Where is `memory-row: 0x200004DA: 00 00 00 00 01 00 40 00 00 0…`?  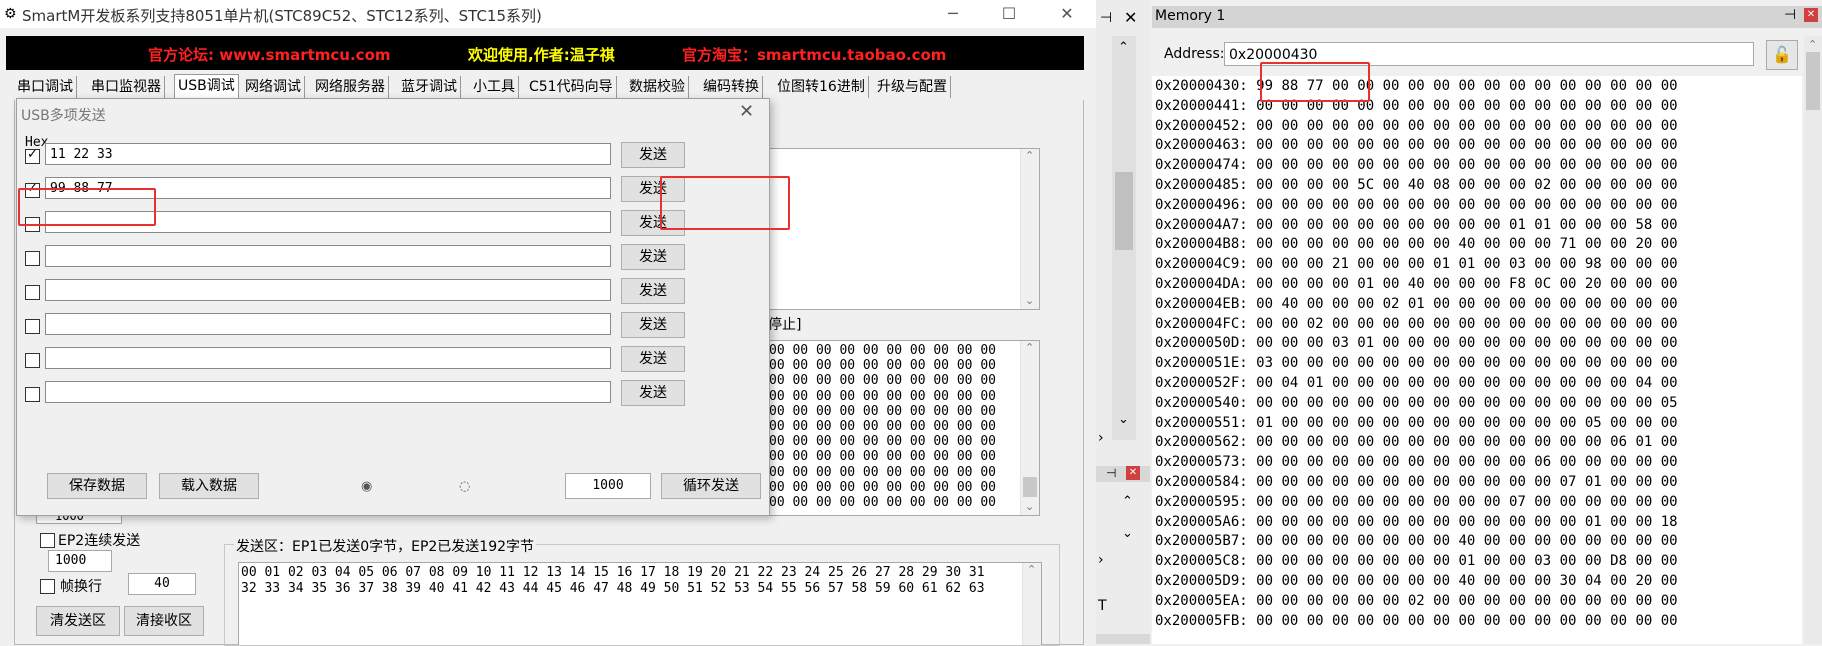 memory-row: 0x200004DA: 00 00 00 00 01 00 40 00 00 0… is located at coordinates (1416, 284).